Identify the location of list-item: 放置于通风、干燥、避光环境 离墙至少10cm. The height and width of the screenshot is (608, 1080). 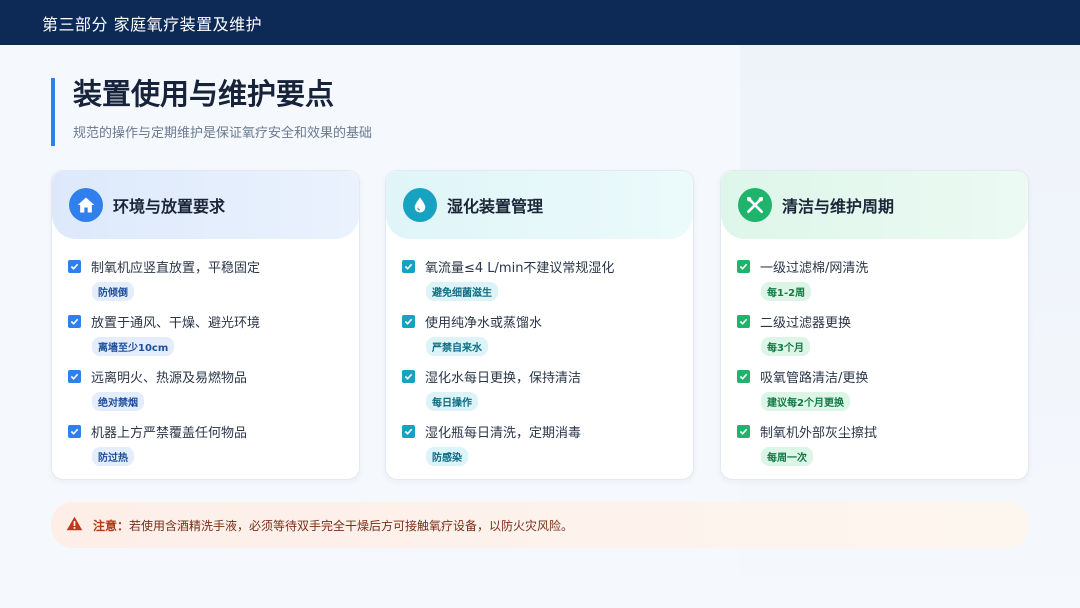
(213, 339).